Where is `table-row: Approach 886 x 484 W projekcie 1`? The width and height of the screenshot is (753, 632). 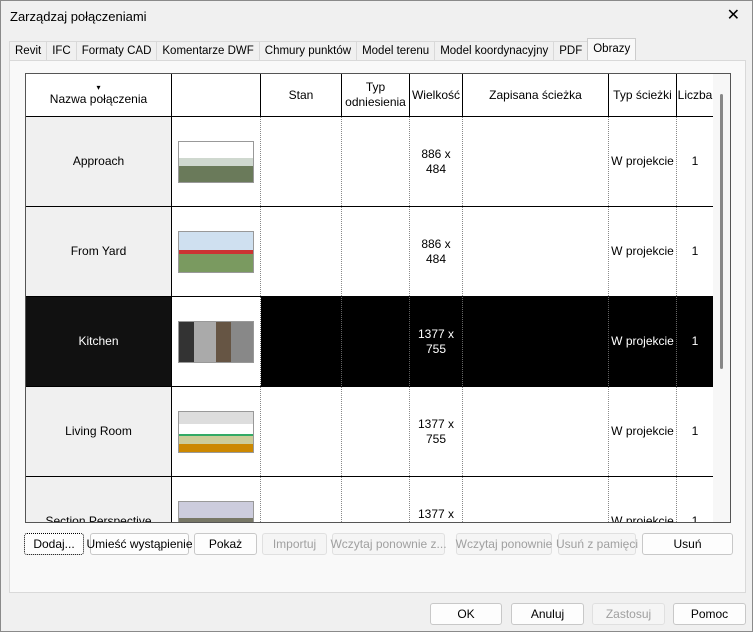
table-row: Approach 886 x 484 W projekcie 1 is located at coordinates (370, 162).